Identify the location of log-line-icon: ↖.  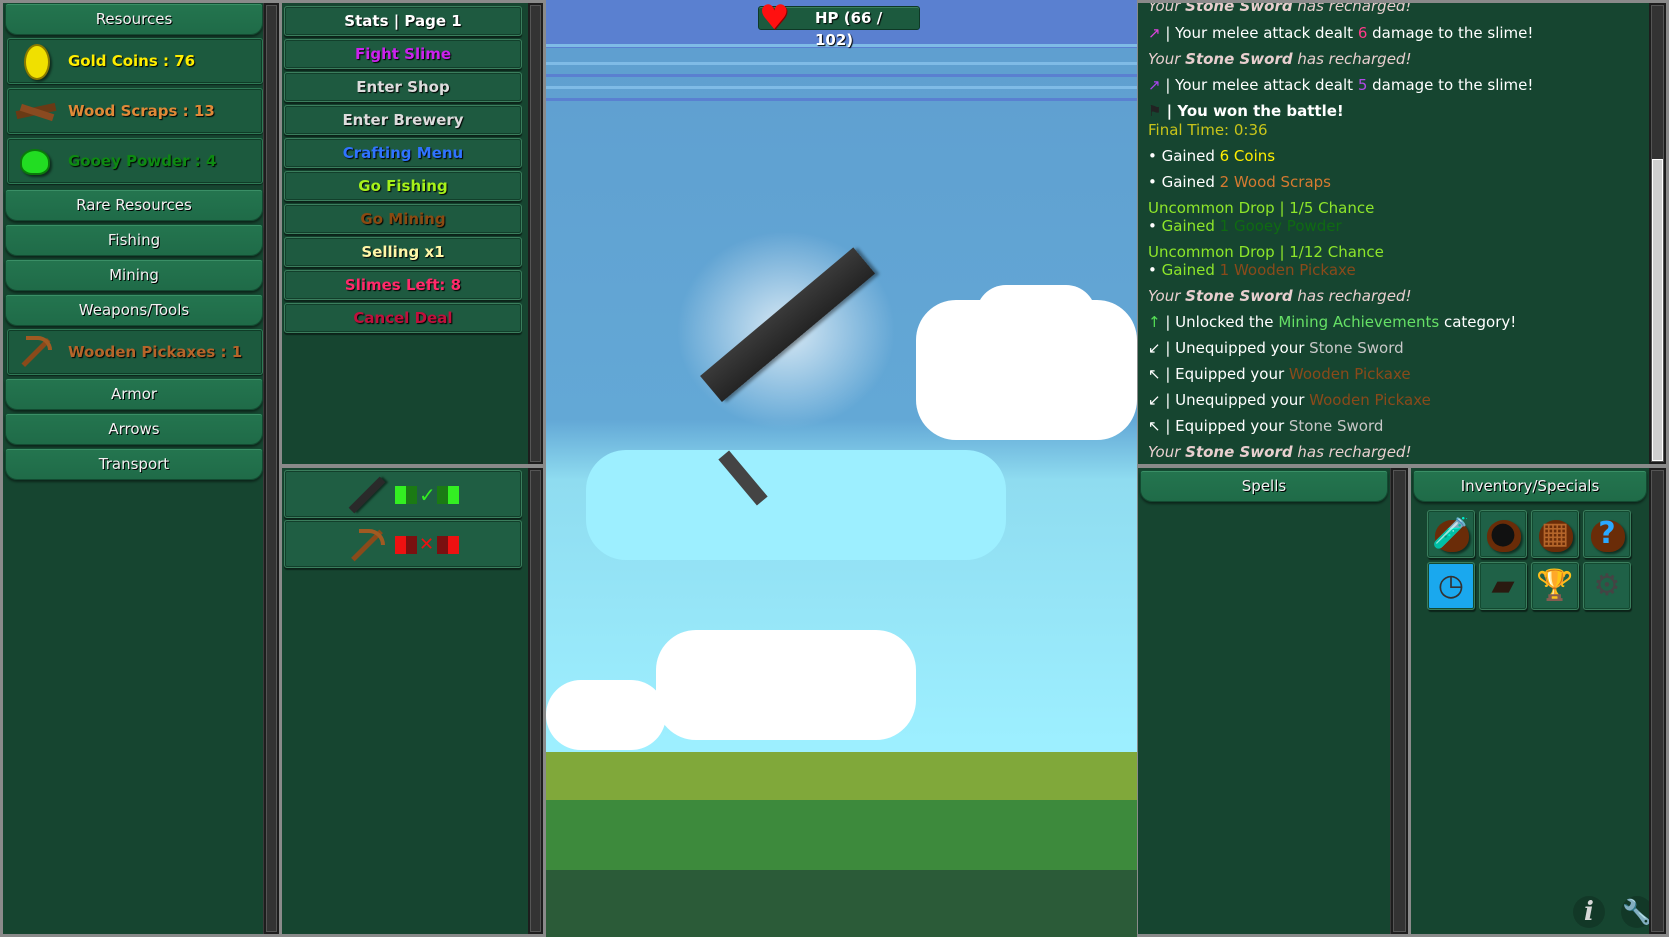
(1154, 426).